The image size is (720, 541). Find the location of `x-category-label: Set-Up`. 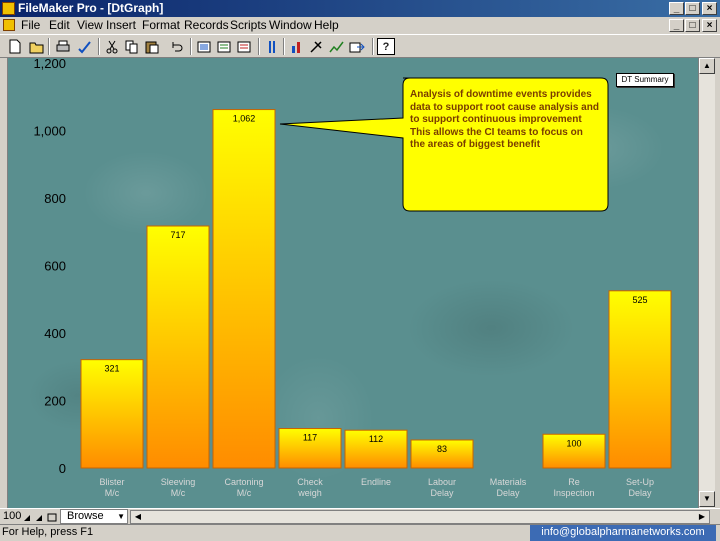

x-category-label: Set-Up is located at coordinates (640, 482).